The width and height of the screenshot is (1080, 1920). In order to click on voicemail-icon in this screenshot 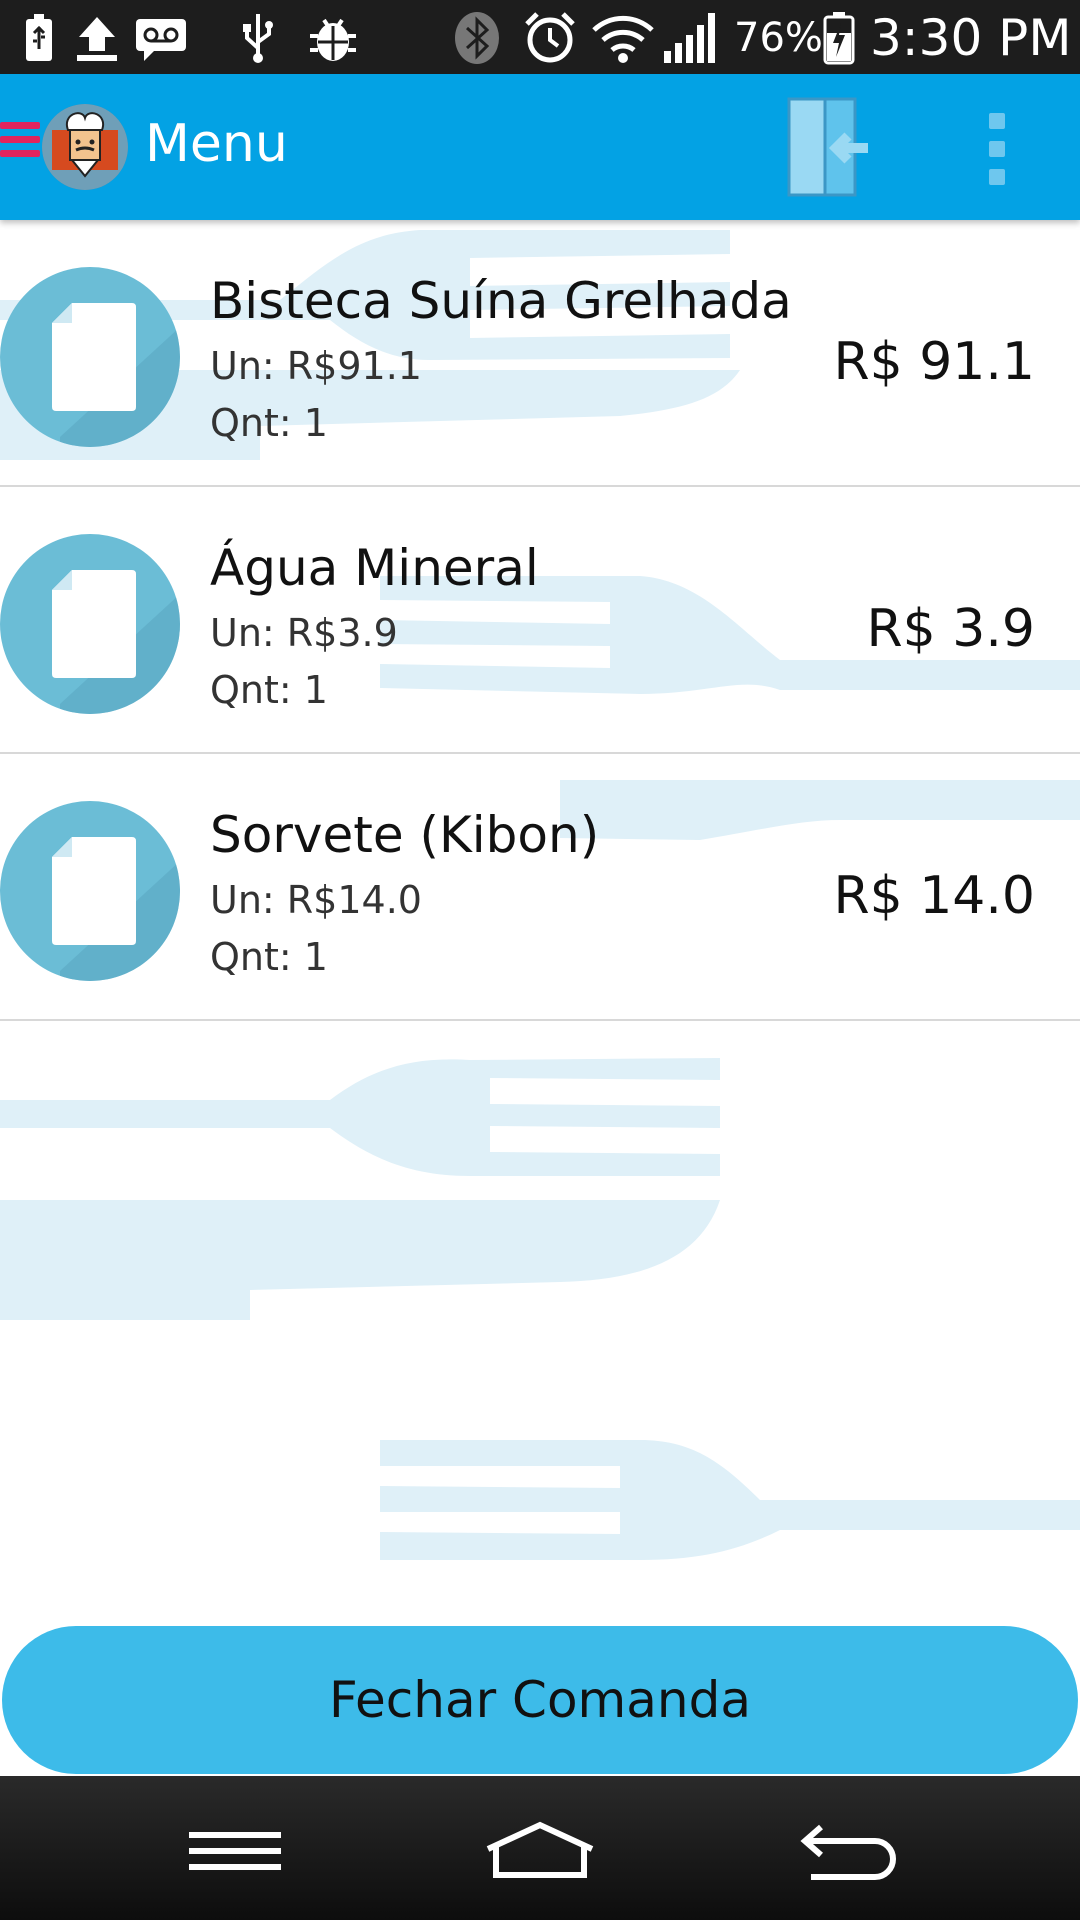, I will do `click(161, 38)`.